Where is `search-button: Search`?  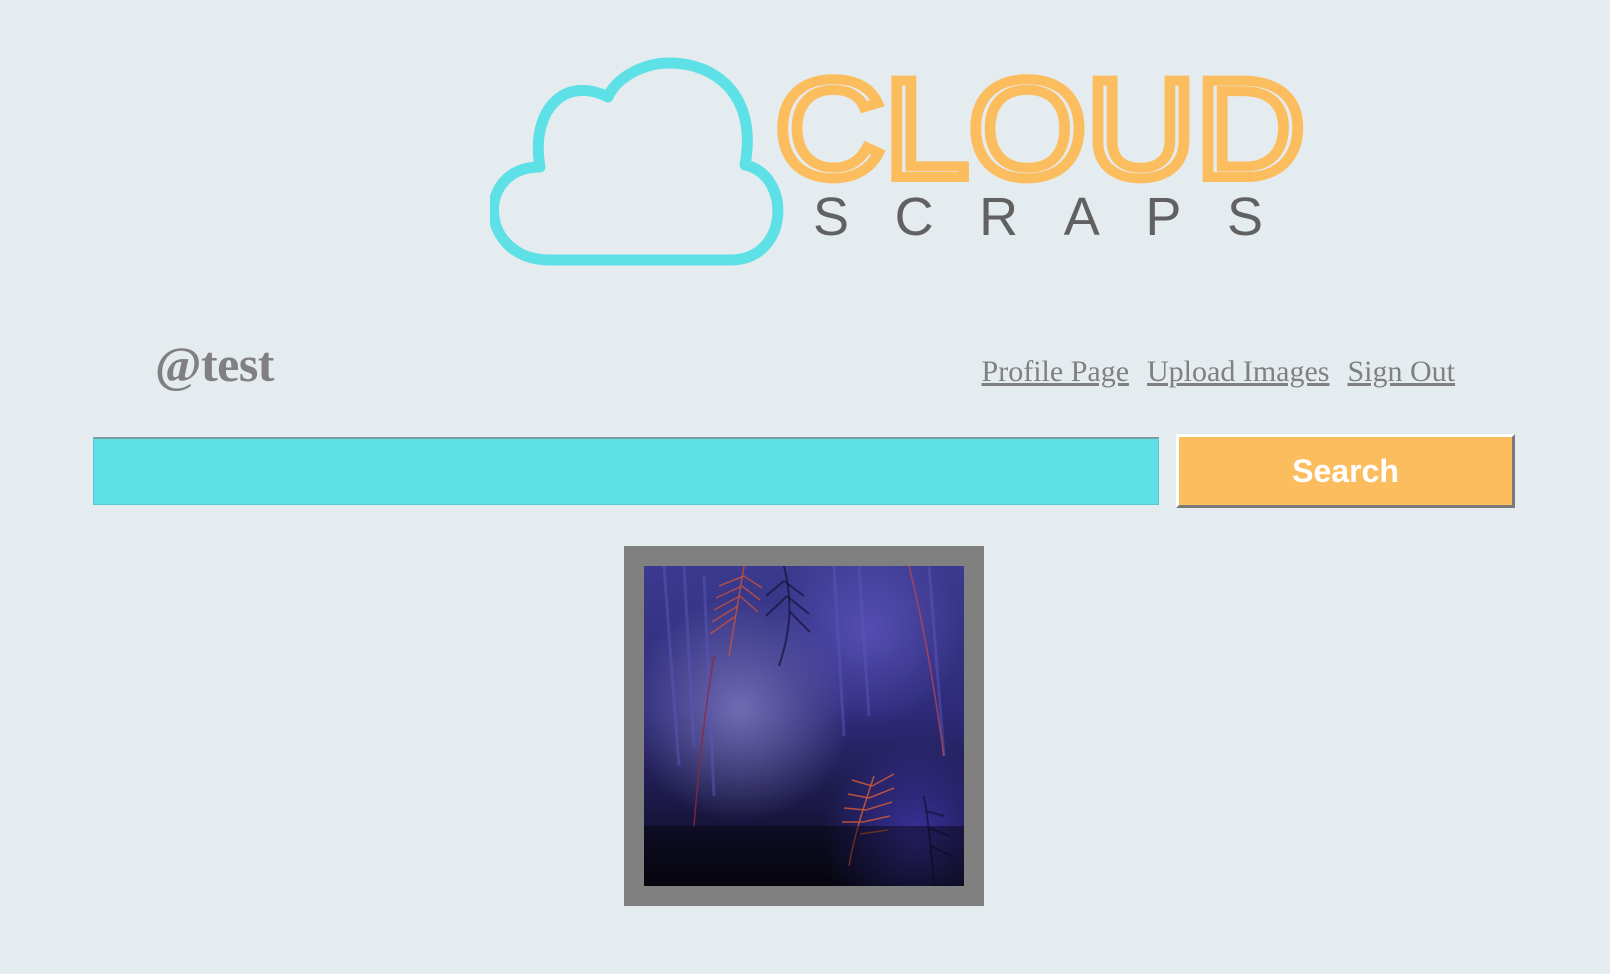
search-button: Search is located at coordinates (1345, 471).